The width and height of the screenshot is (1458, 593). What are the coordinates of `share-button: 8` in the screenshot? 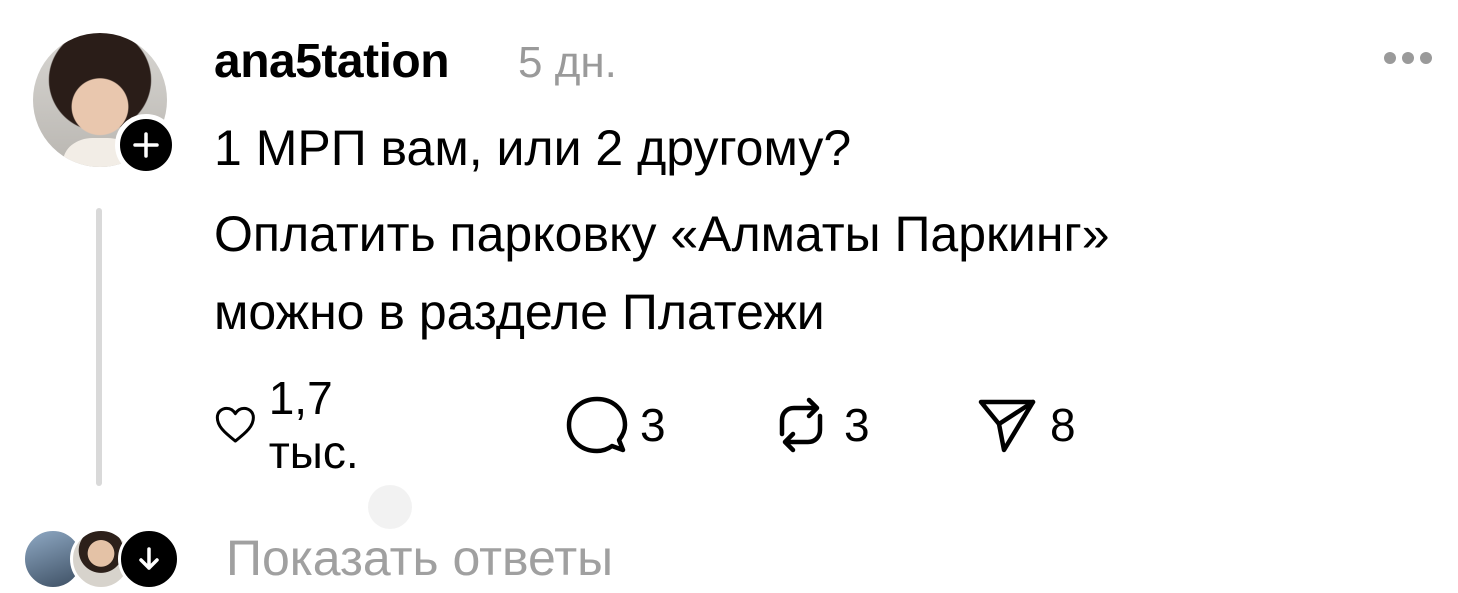 It's located at (1026, 425).